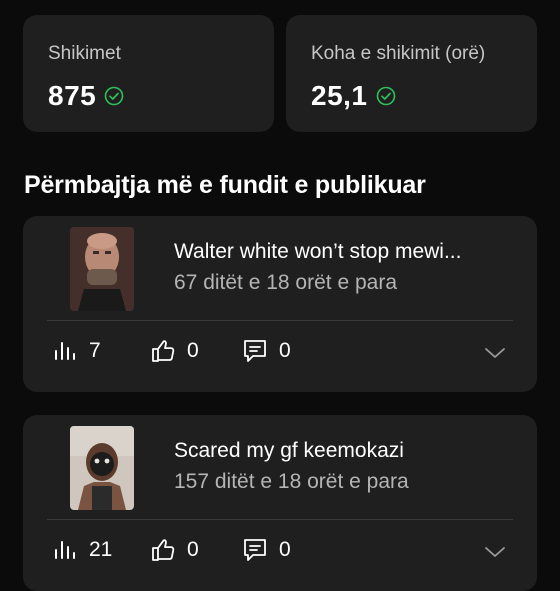 The image size is (560, 591). Describe the element at coordinates (148, 73) in the screenshot. I see `stat-card-views: Shikimet 875` at that location.